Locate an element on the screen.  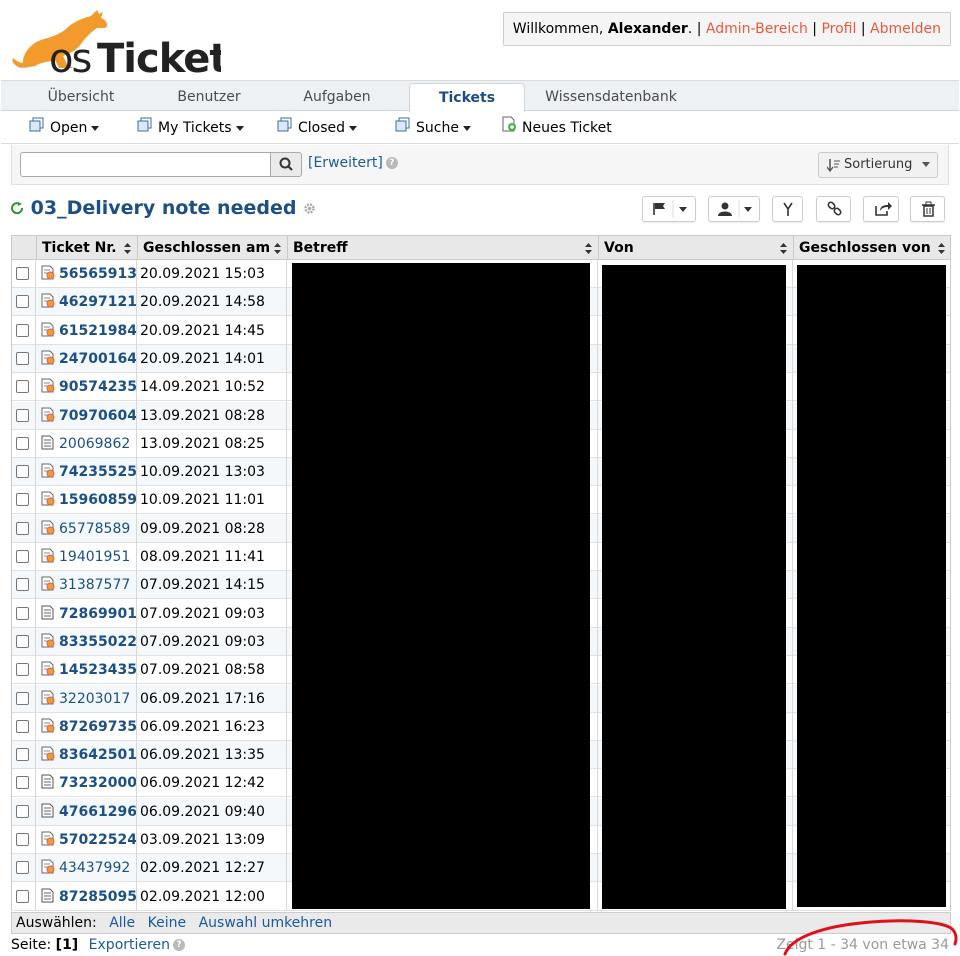
search-menu: Suche is located at coordinates (433, 128).